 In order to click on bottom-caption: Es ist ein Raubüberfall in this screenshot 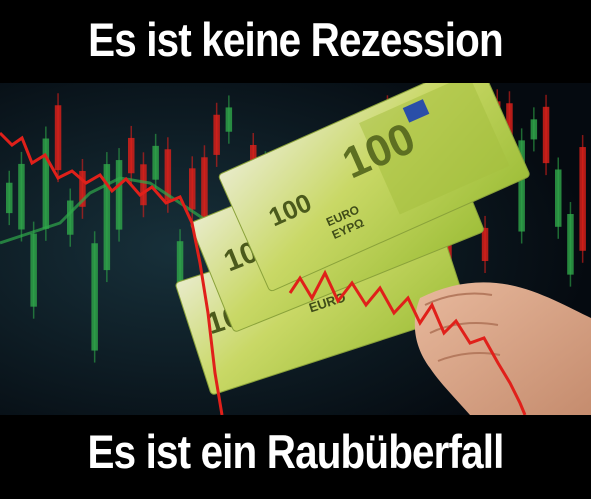, I will do `click(296, 451)`.